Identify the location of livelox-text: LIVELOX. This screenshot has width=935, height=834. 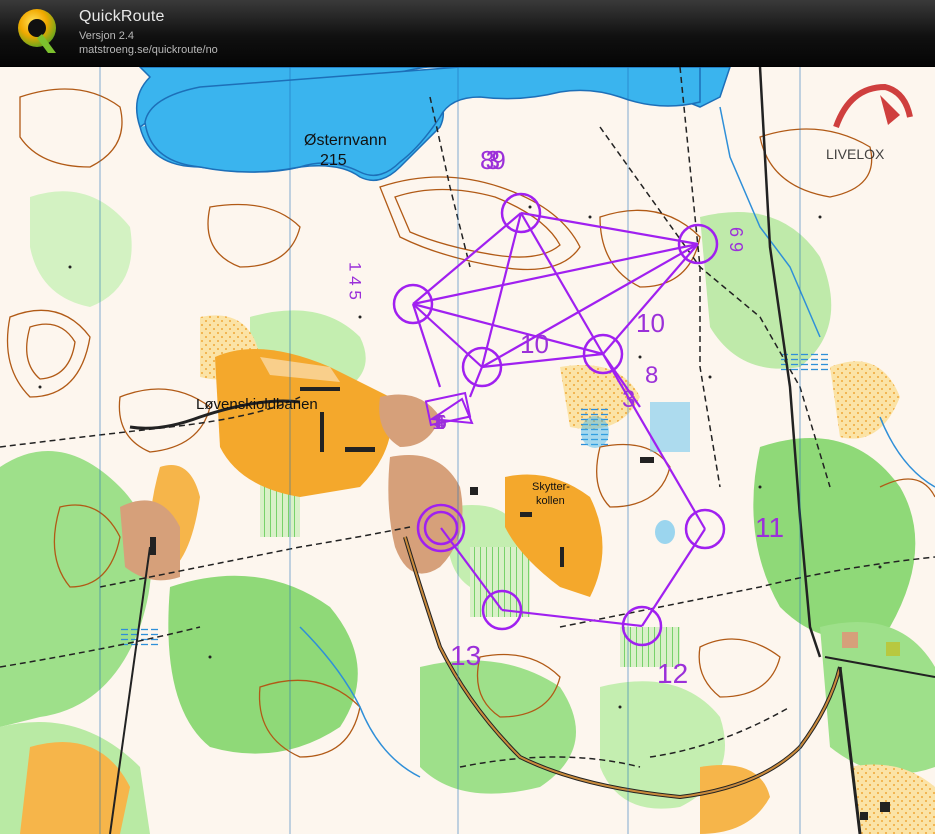
(855, 154).